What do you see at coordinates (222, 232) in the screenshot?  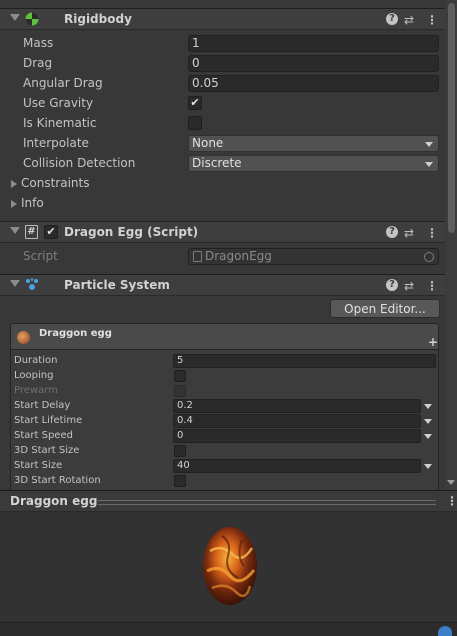 I see `dragon-egg-script-header: # ✔ Dragon Egg (Script) ? ⇄ ⋮` at bounding box center [222, 232].